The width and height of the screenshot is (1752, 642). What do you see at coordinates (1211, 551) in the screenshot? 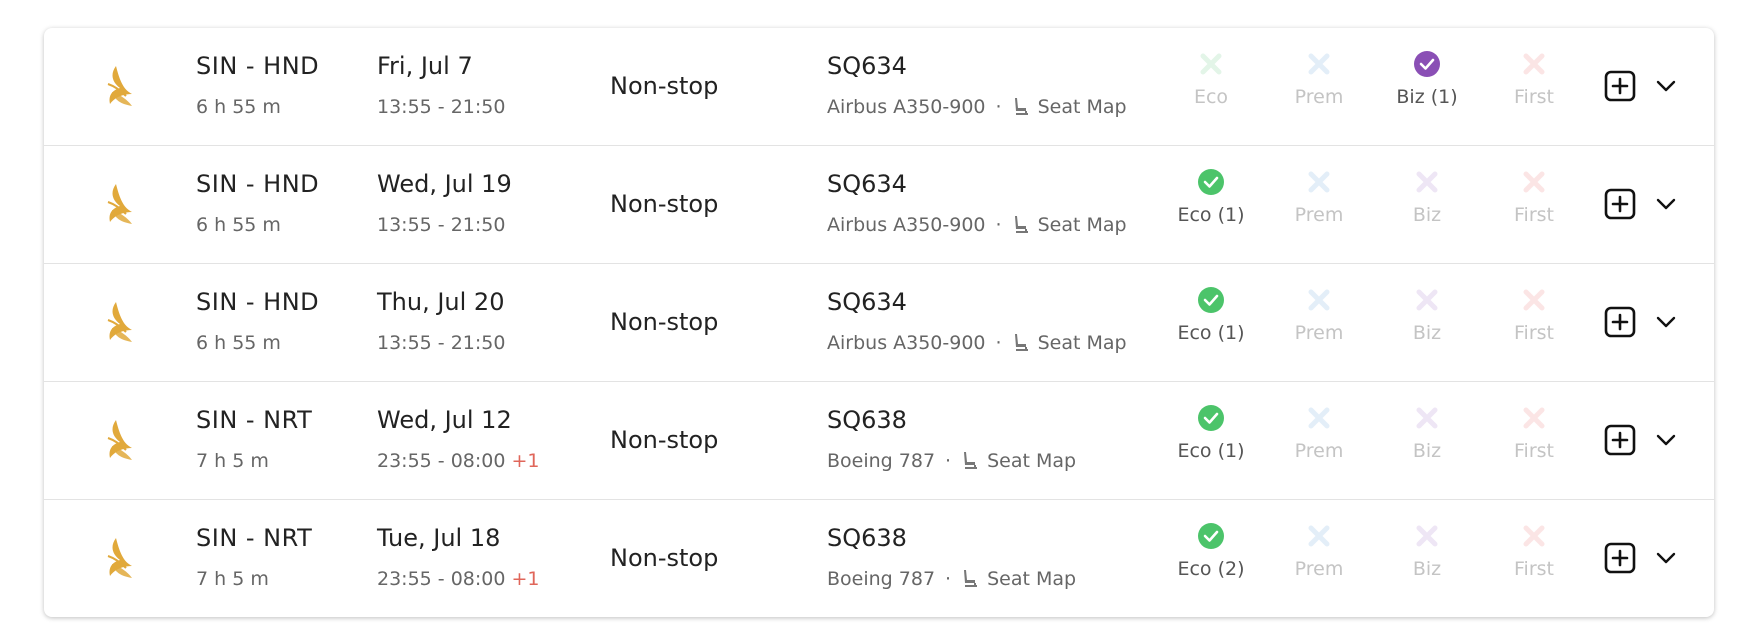
I see `cabin-eco: Eco (2)` at bounding box center [1211, 551].